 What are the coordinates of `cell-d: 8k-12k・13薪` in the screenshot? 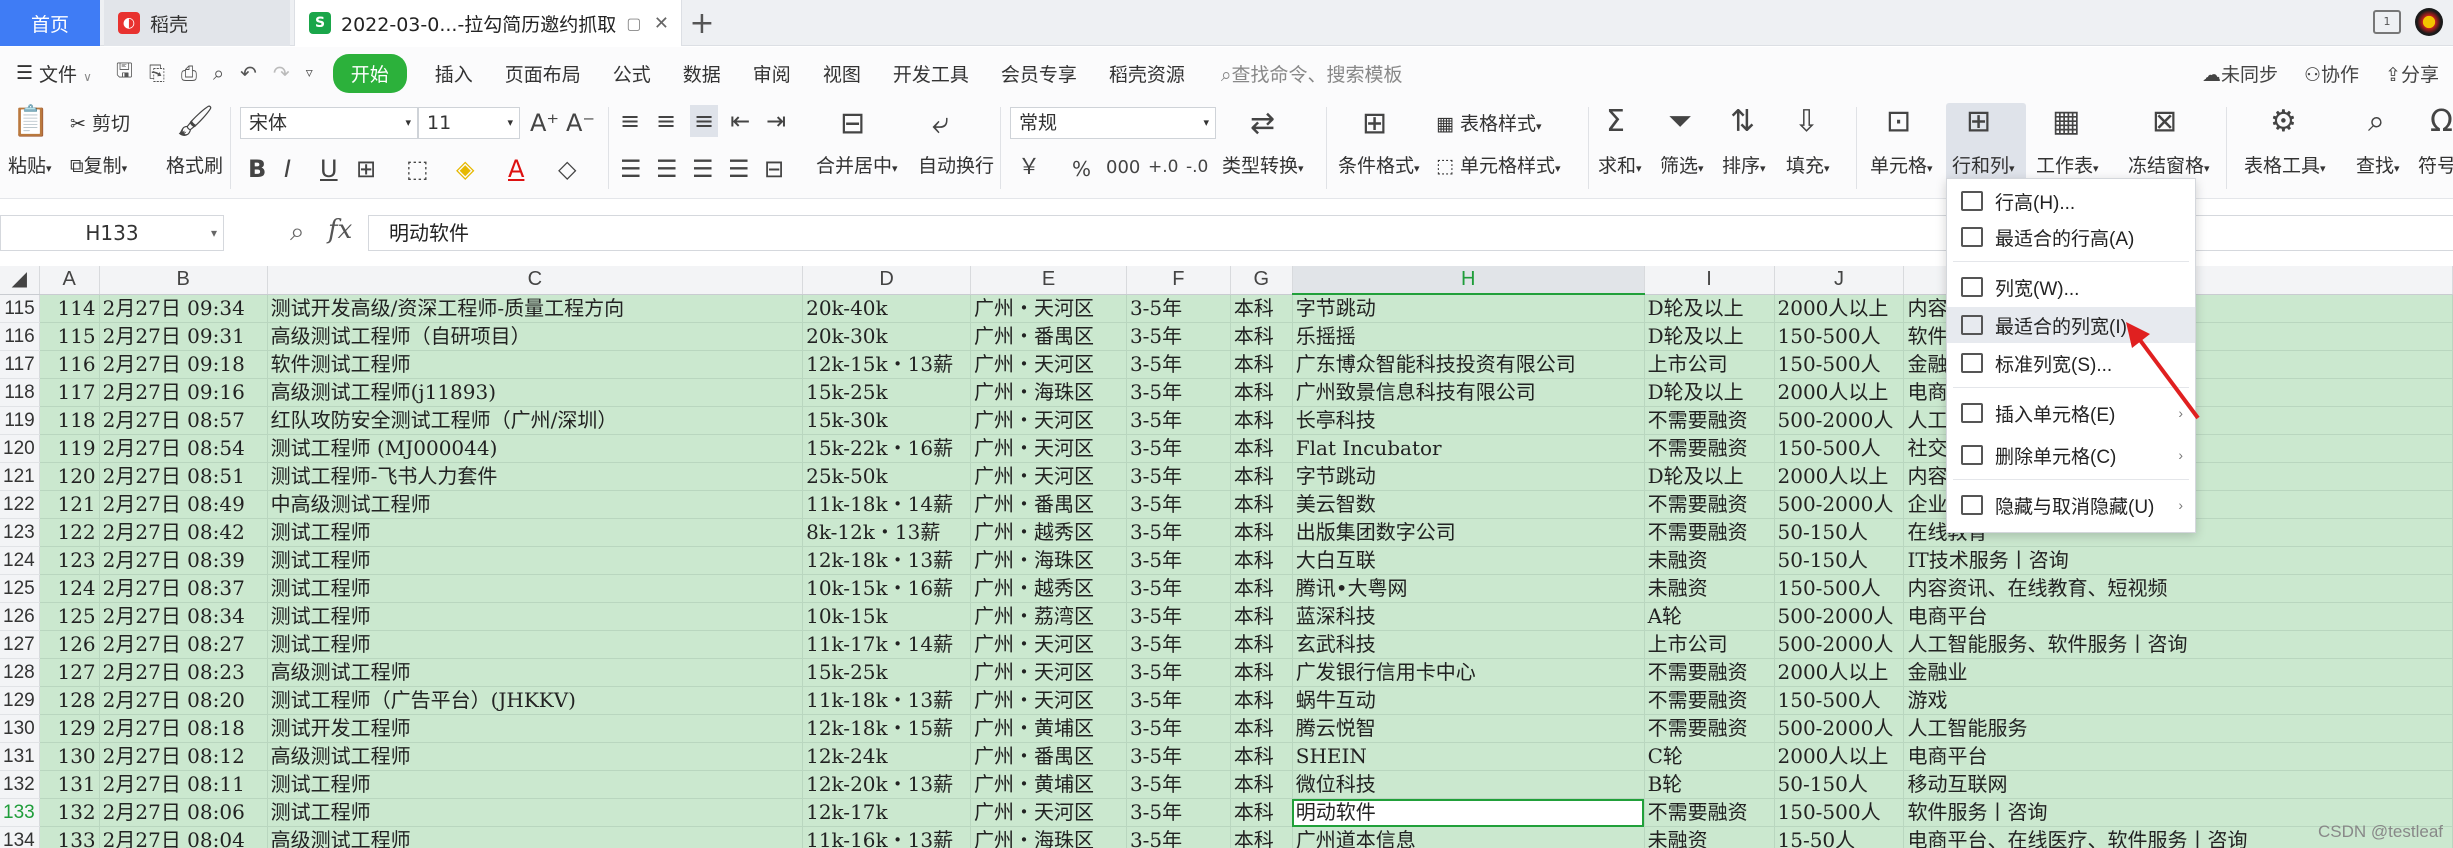 It's located at (887, 532).